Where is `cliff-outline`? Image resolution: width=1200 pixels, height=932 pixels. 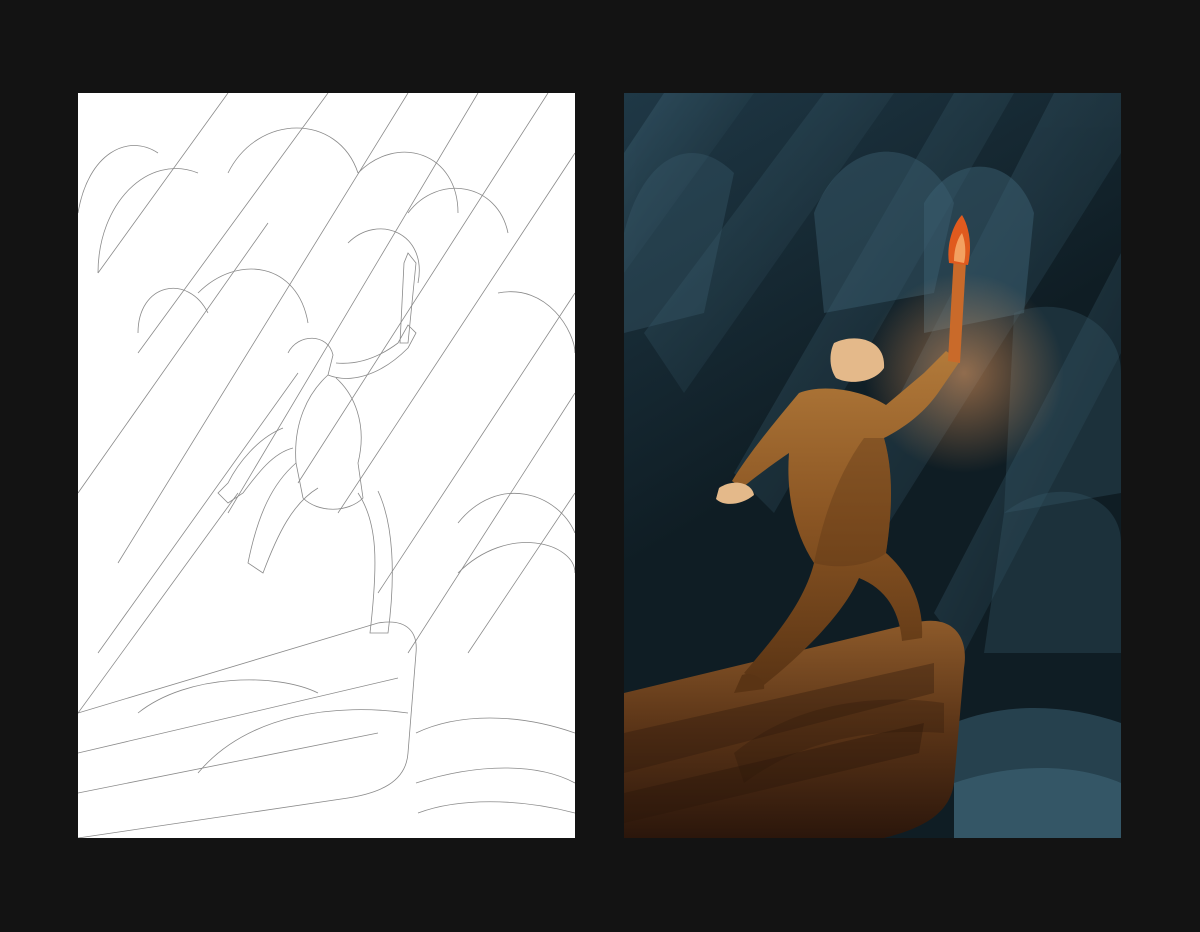 cliff-outline is located at coordinates (247, 729).